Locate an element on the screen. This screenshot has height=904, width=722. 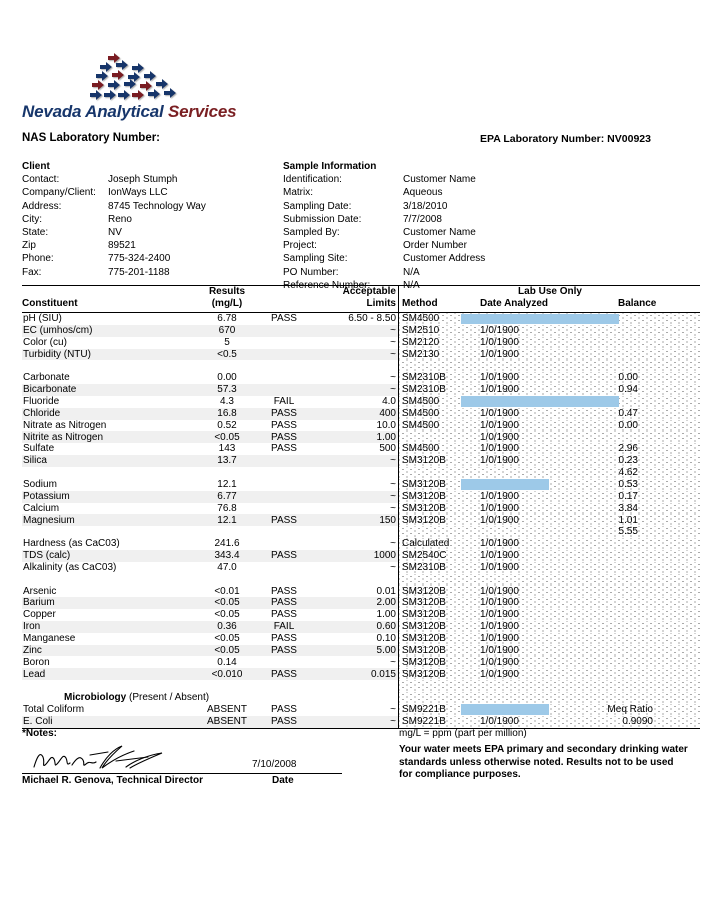
sample-info-row: Sampled By: Customer Name is located at coordinates (453, 232).